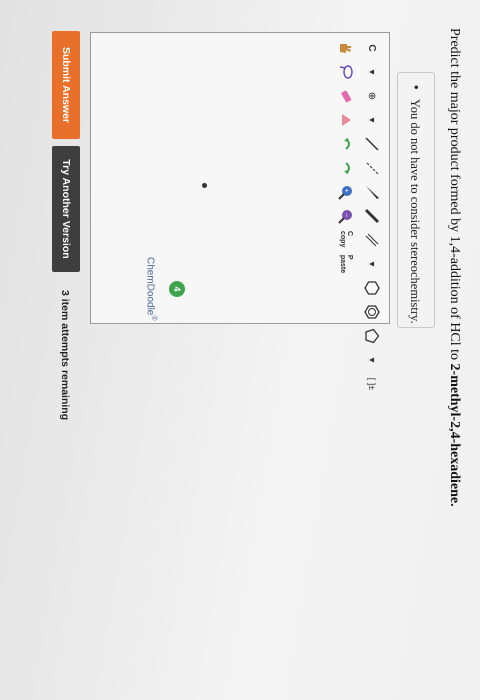 Image resolution: width=480 pixels, height=700 pixels. Describe the element at coordinates (372, 120) in the screenshot. I see `dropdown-caret-icon-2: ▾` at that location.